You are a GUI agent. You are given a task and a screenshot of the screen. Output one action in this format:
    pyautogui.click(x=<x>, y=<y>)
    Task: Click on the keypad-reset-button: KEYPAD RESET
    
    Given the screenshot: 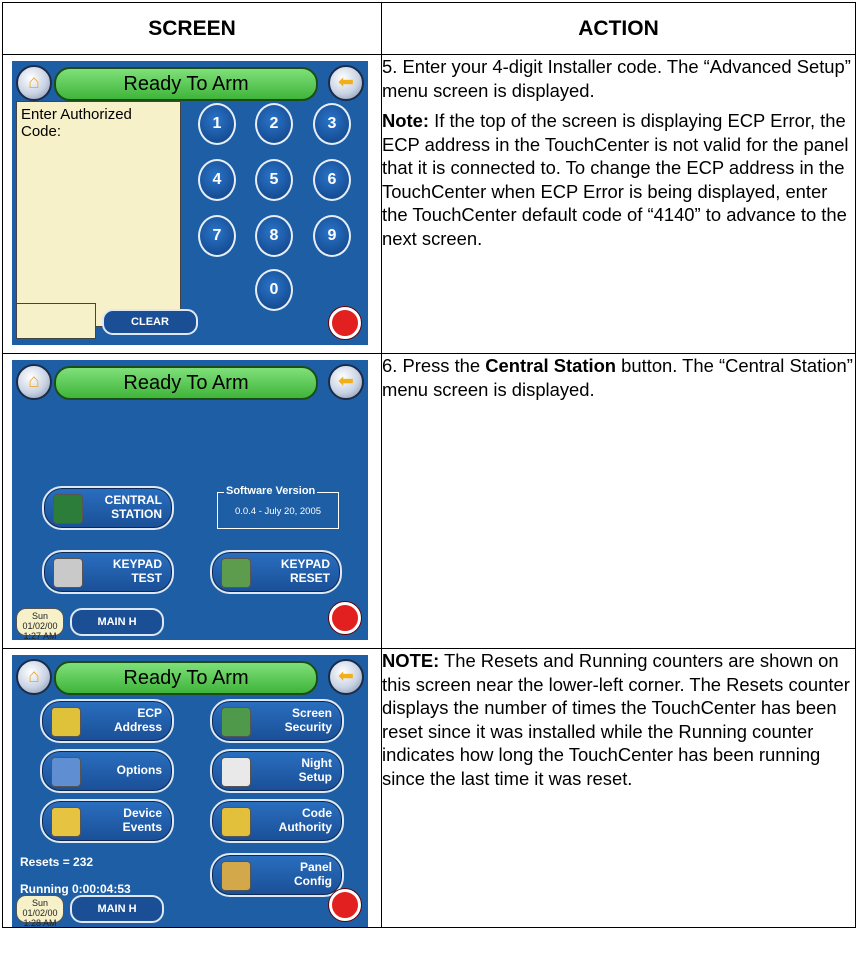 What is the action you would take?
    pyautogui.click(x=276, y=572)
    